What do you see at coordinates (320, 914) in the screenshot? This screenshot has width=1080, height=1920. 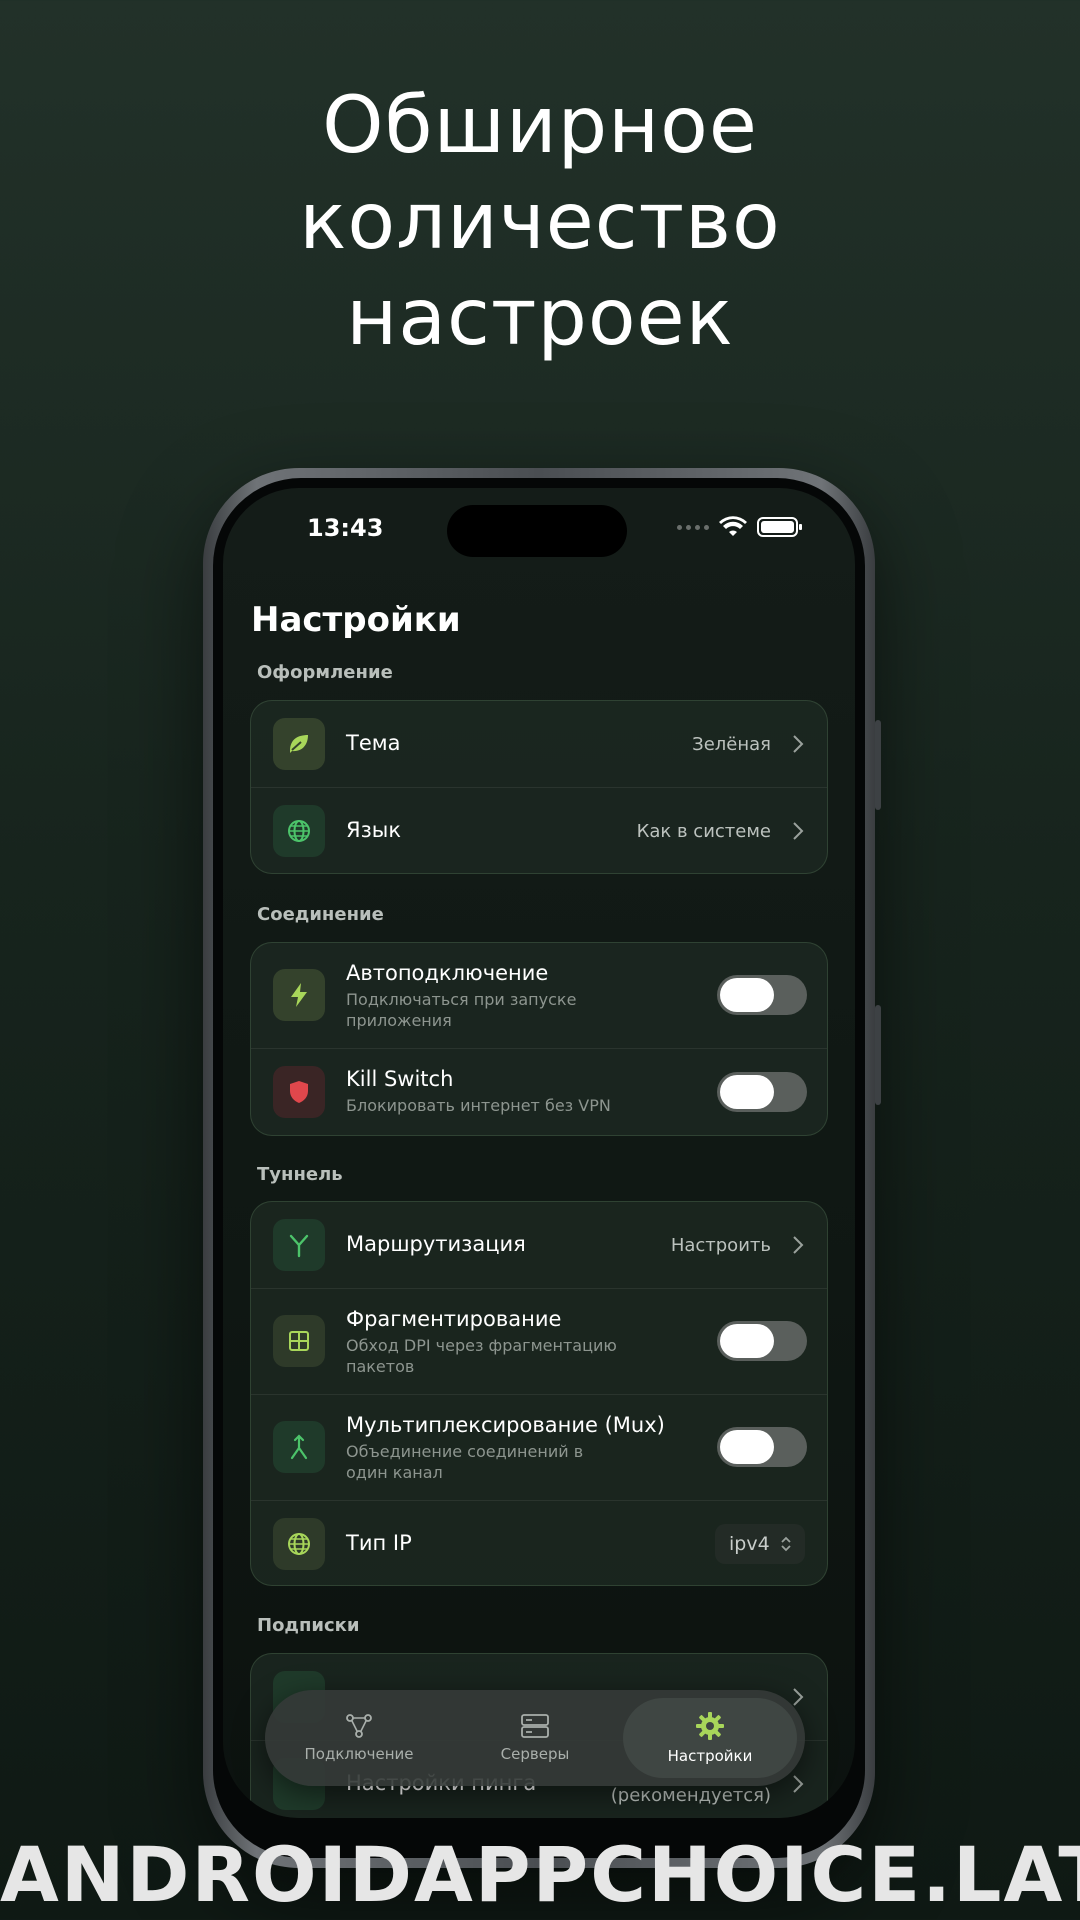 I see `section-label-connection: Соединение` at bounding box center [320, 914].